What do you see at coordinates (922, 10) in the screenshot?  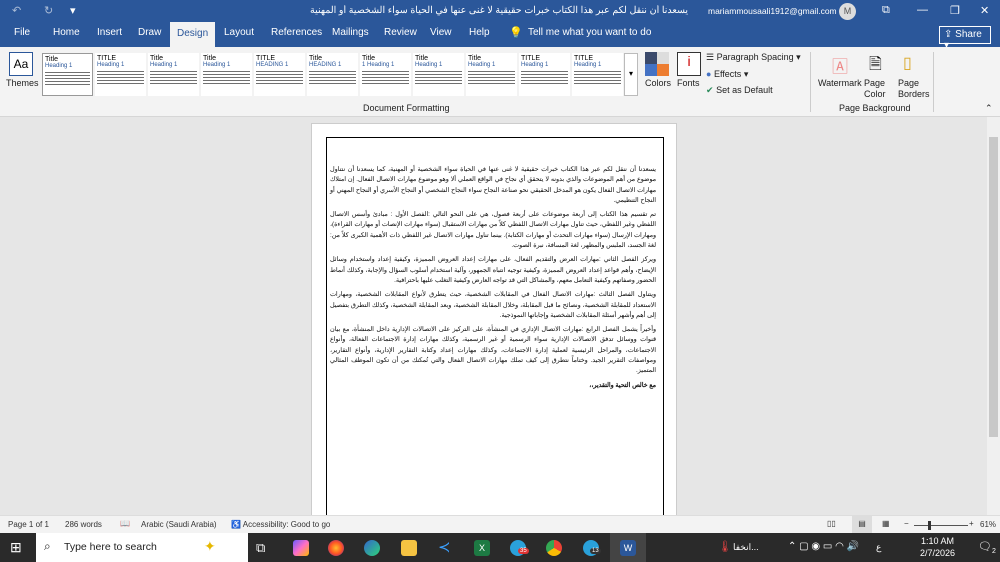 I see `minimize-button: —` at bounding box center [922, 10].